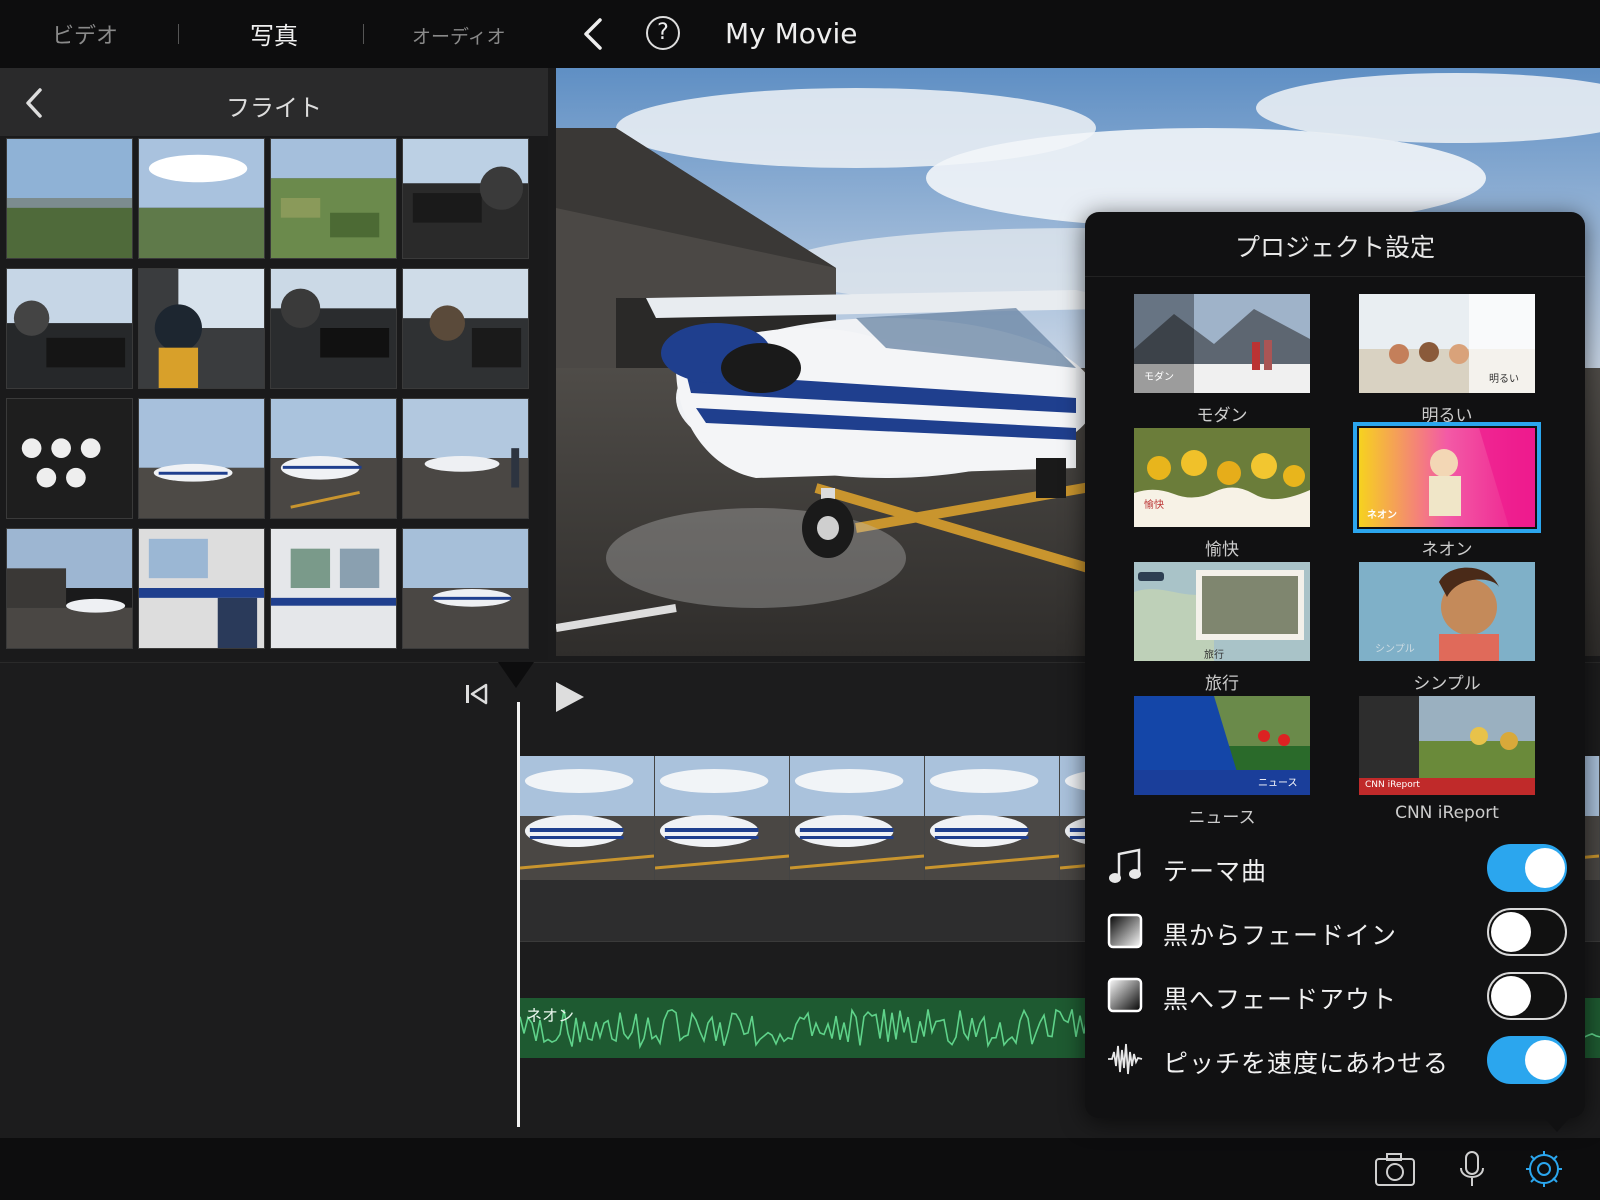  I want to click on theme-label: 愉快, so click(1222, 550).